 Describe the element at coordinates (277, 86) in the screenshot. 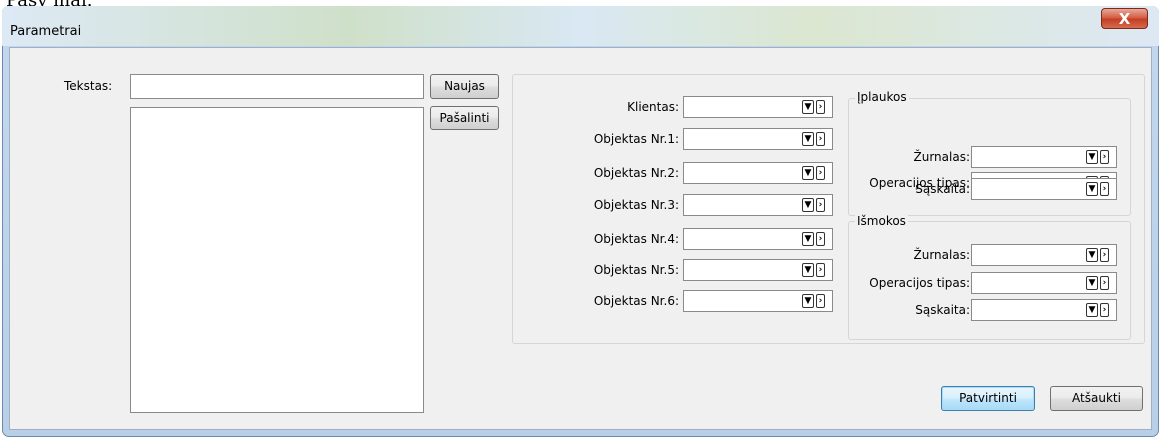

I see `text-input` at that location.